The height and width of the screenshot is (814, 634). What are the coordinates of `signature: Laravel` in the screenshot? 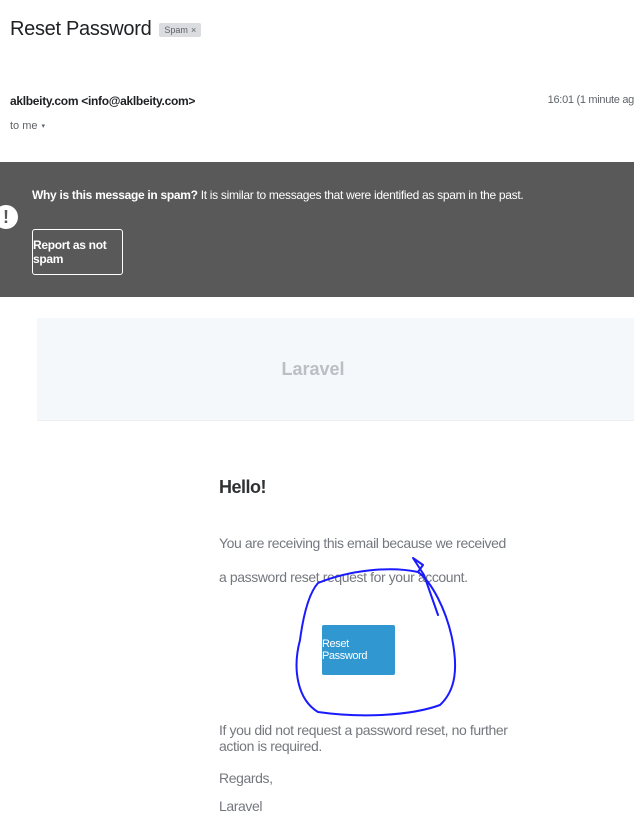 It's located at (241, 806).